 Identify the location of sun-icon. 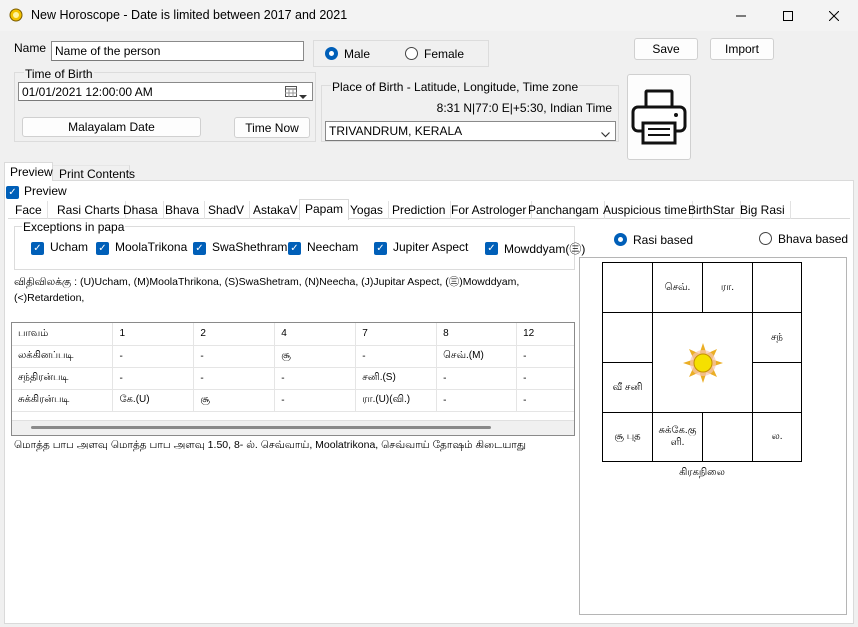
(702, 362).